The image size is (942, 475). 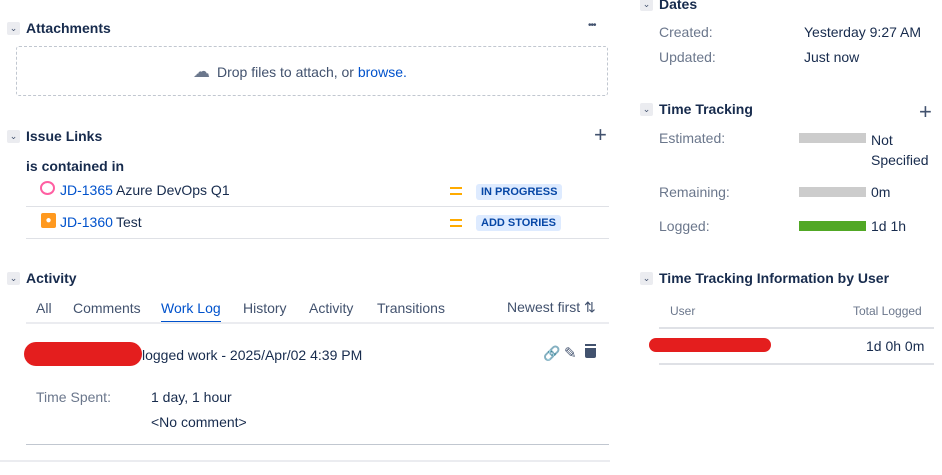 What do you see at coordinates (86, 190) in the screenshot?
I see `issue-key-link: JD-1365` at bounding box center [86, 190].